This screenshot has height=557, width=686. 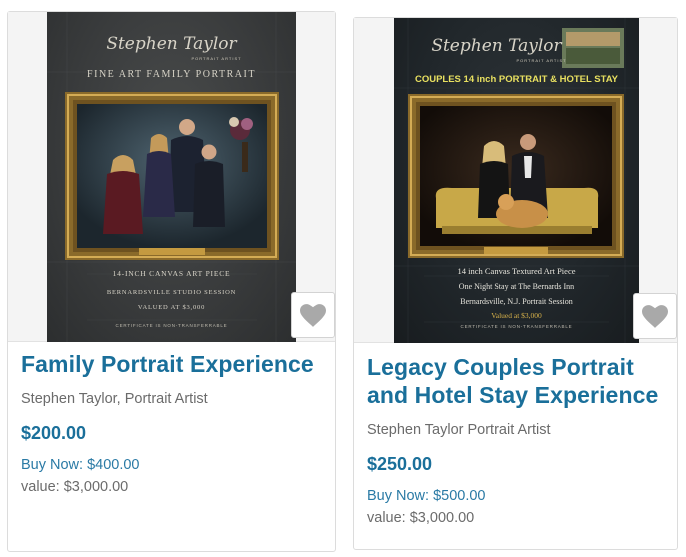 I want to click on poster-line: 14-INCH CANVAS ART PIECE, so click(x=171, y=273).